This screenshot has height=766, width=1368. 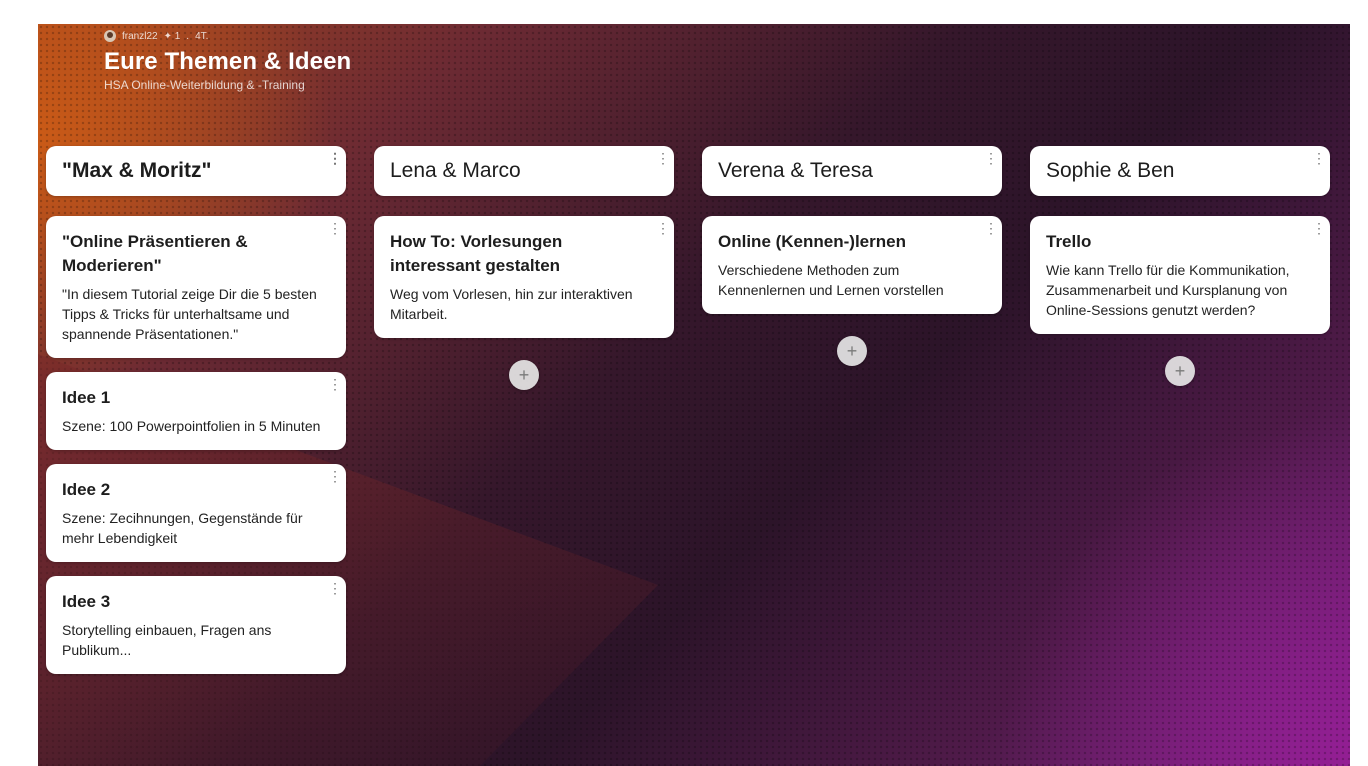 I want to click on column-title: Lena & Marco, so click(x=455, y=170).